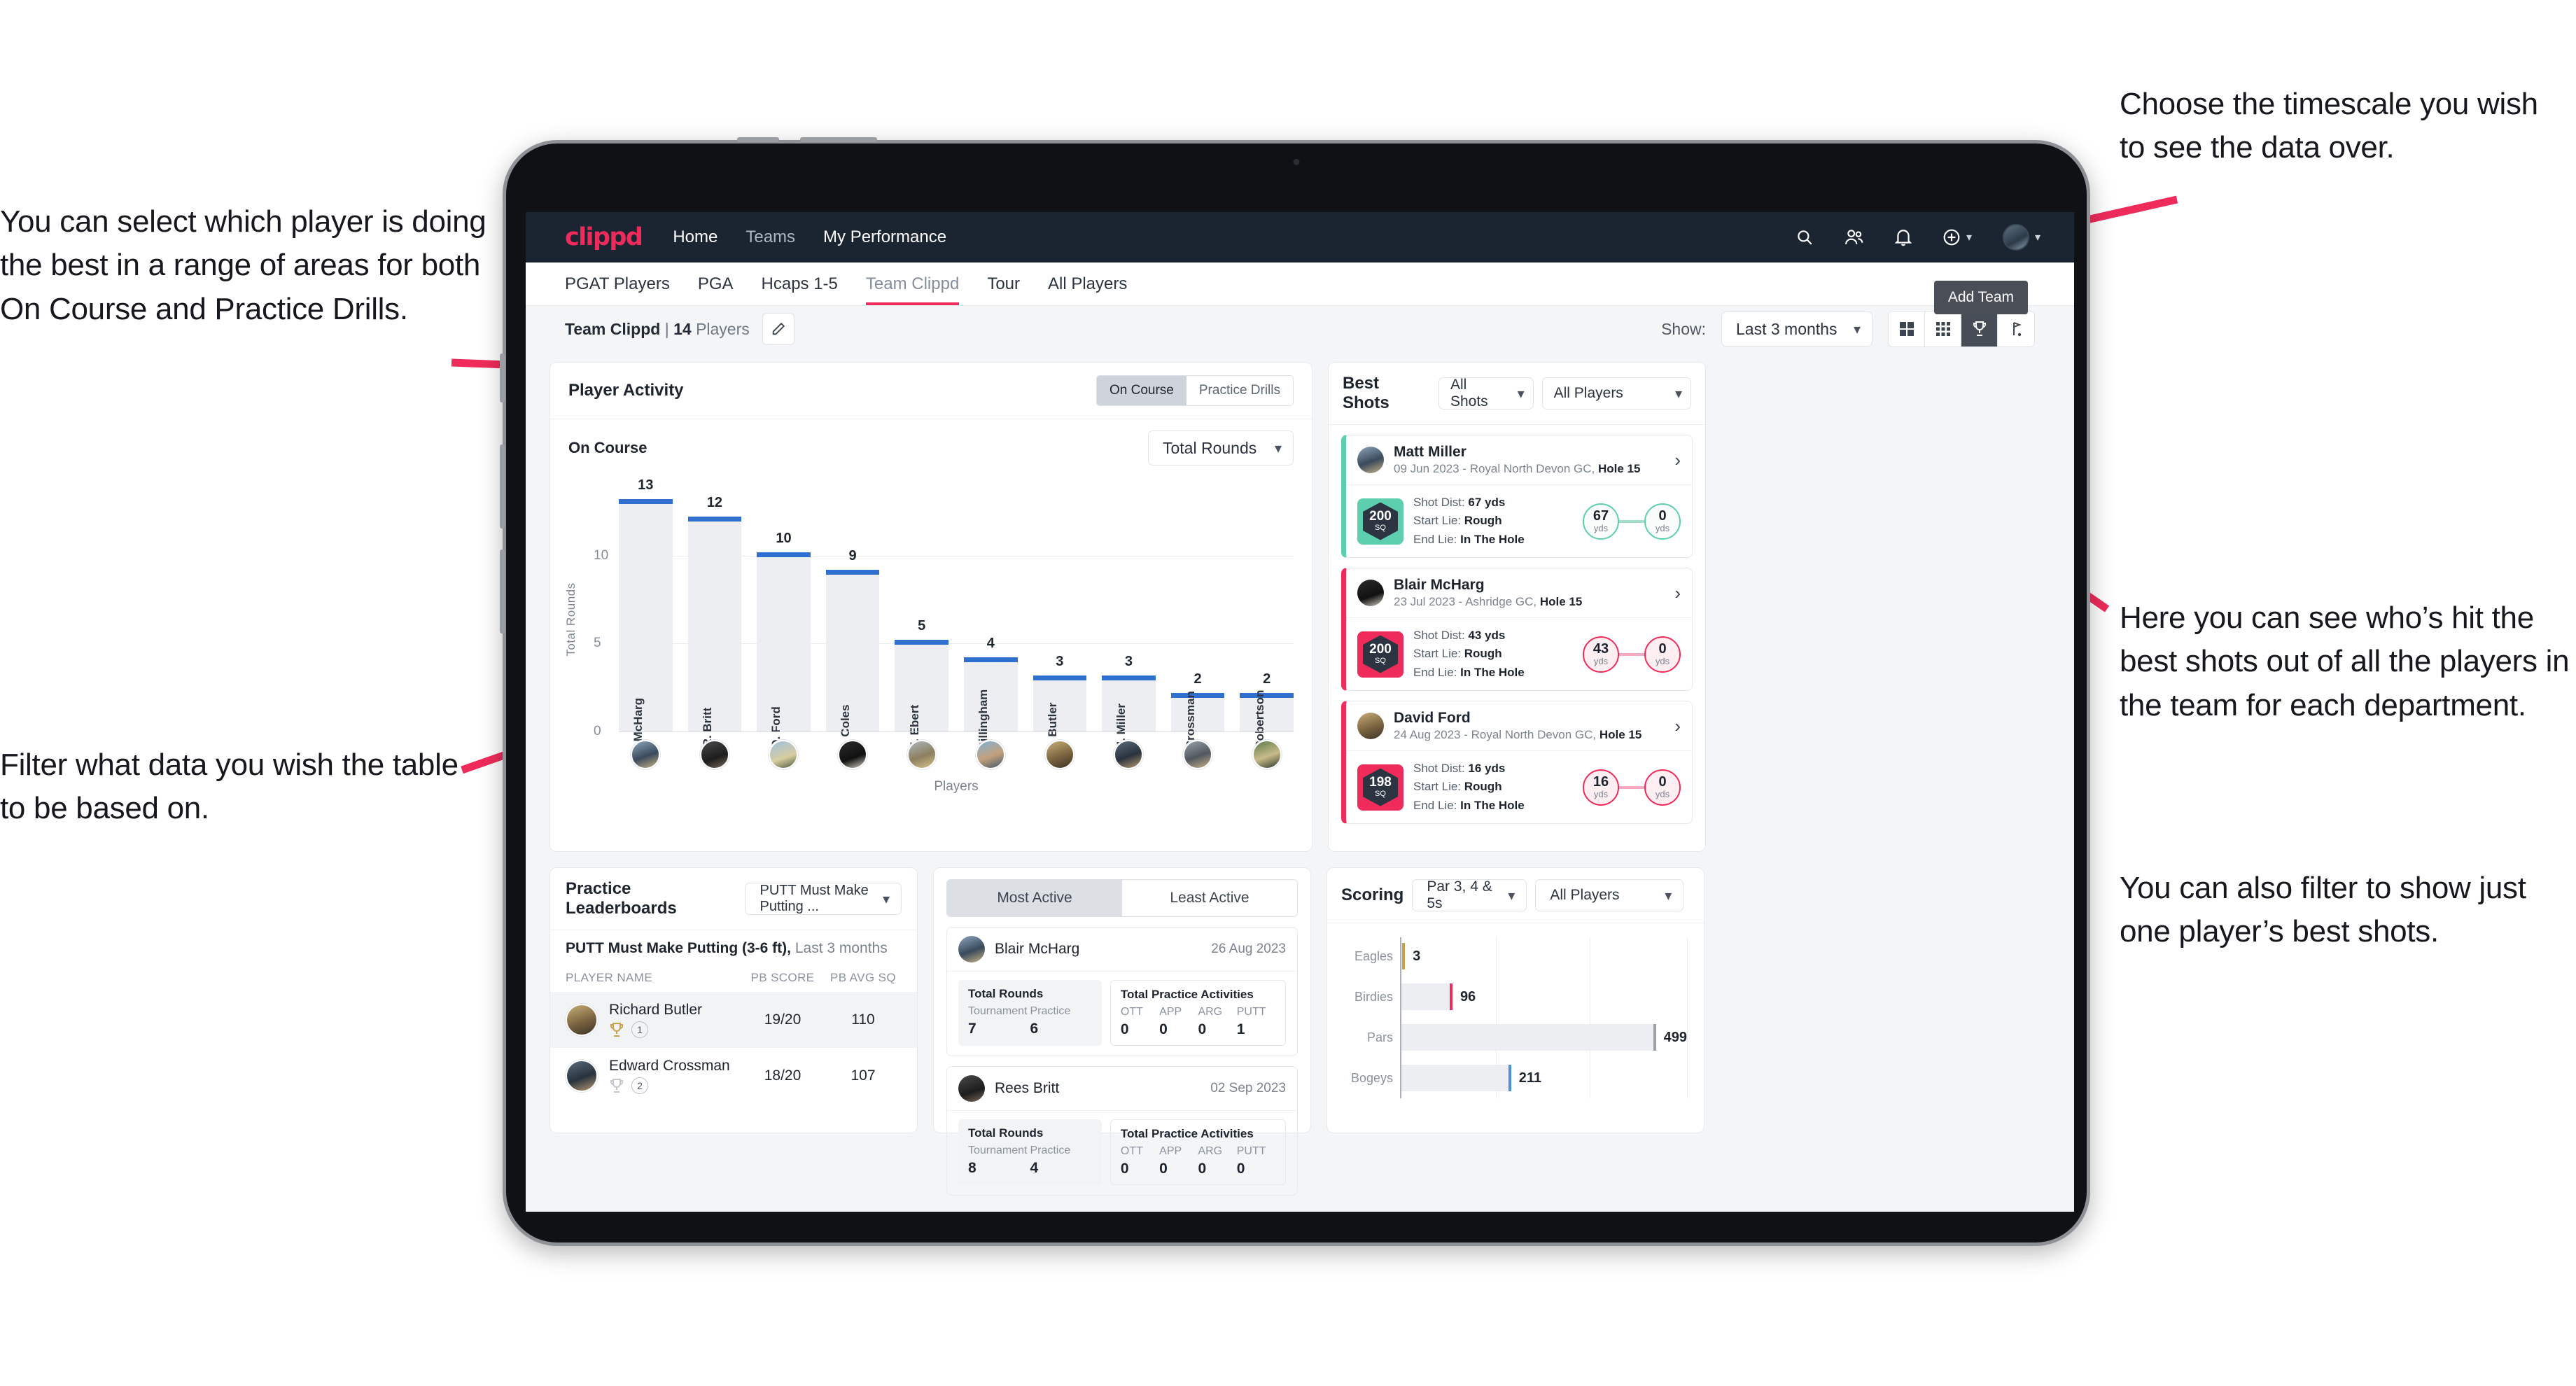 Image resolution: width=2576 pixels, height=1386 pixels. What do you see at coordinates (1486, 393) in the screenshot?
I see `shot-type-select: All Shots ▾` at bounding box center [1486, 393].